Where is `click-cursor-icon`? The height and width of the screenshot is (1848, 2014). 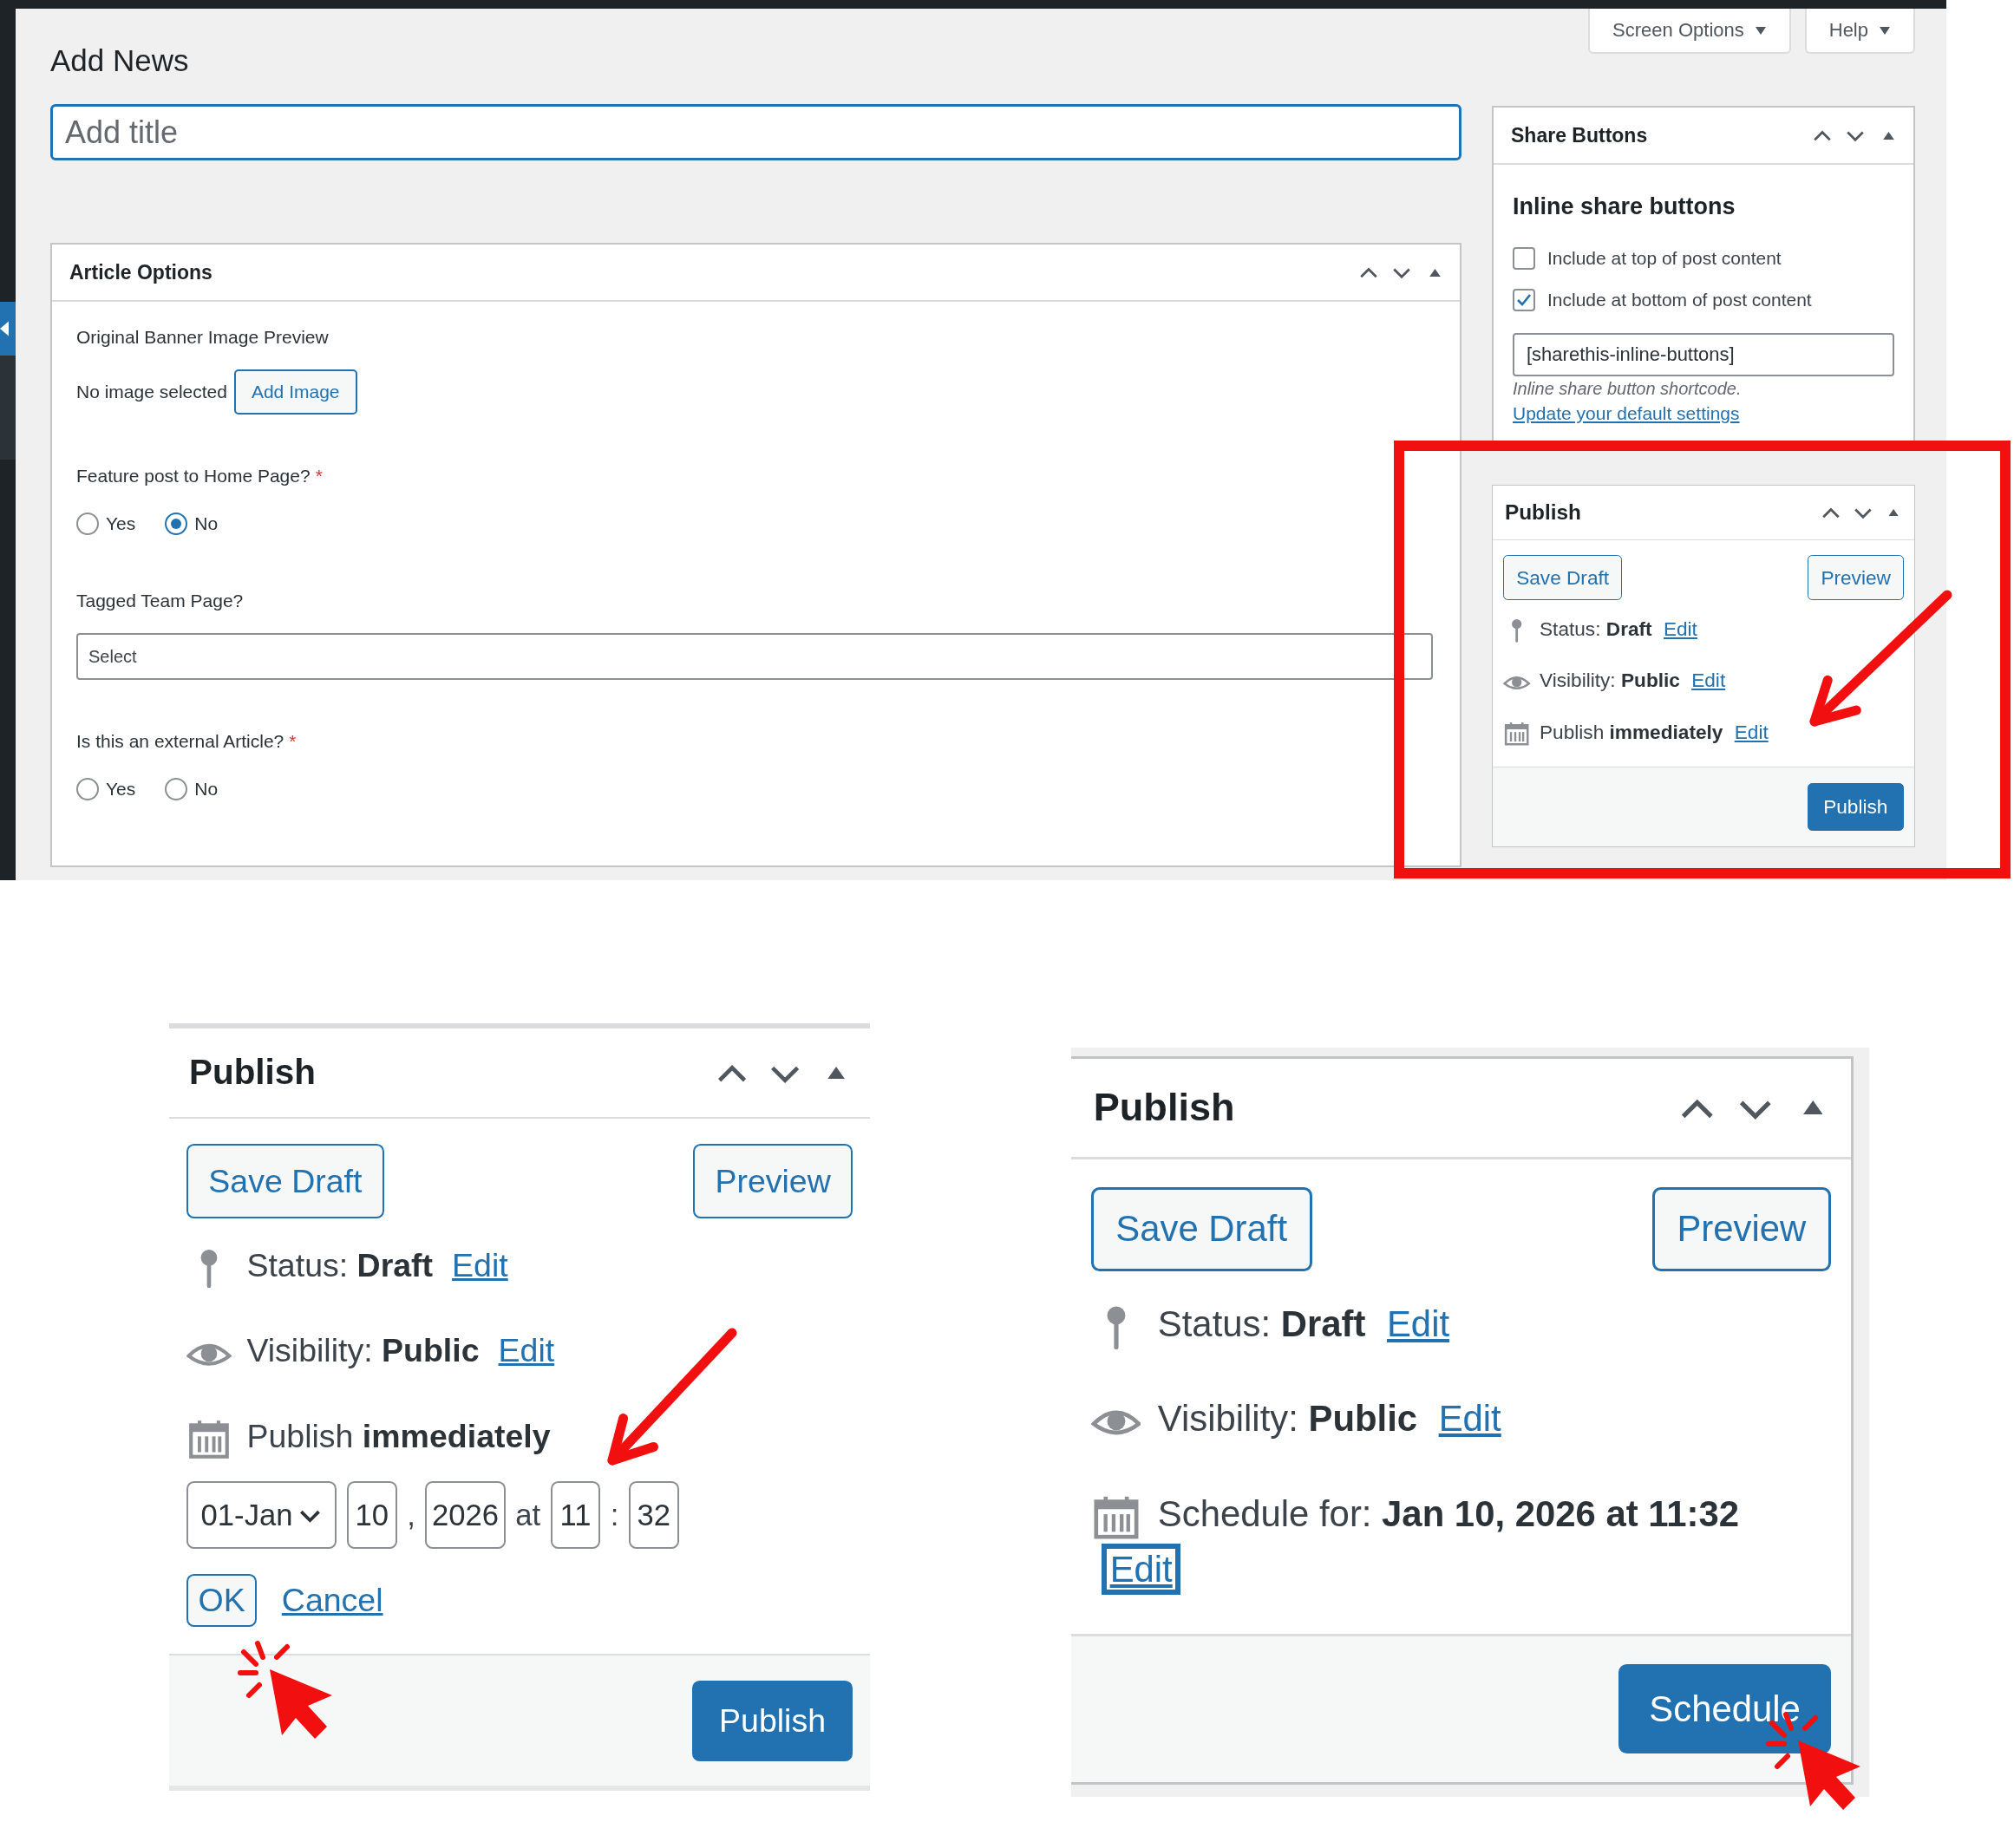
click-cursor-icon is located at coordinates (285, 1690).